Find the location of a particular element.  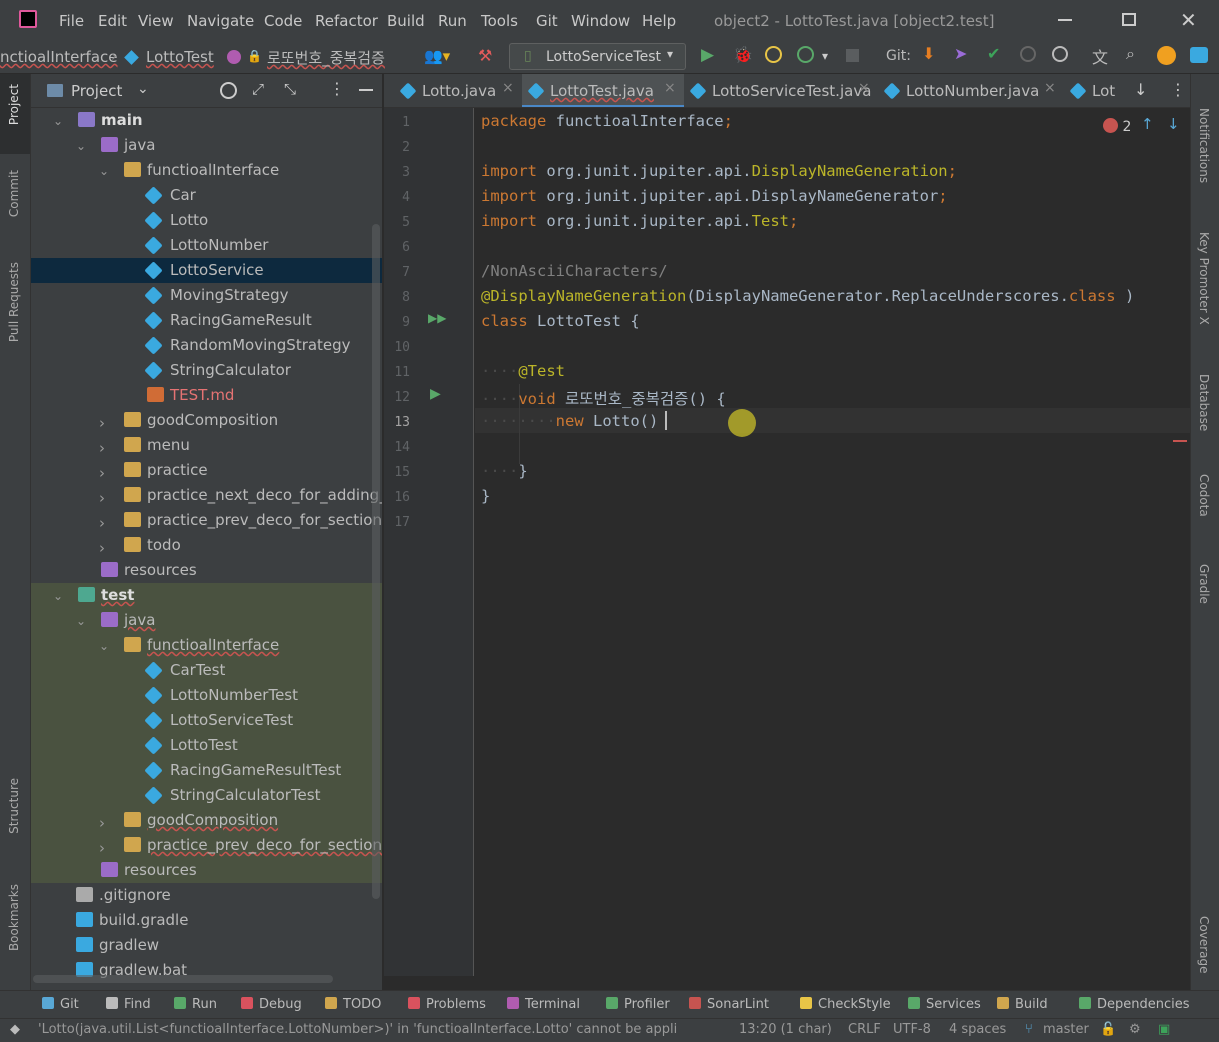

tab-pull-requests: Pull Requests is located at coordinates (14, 302).